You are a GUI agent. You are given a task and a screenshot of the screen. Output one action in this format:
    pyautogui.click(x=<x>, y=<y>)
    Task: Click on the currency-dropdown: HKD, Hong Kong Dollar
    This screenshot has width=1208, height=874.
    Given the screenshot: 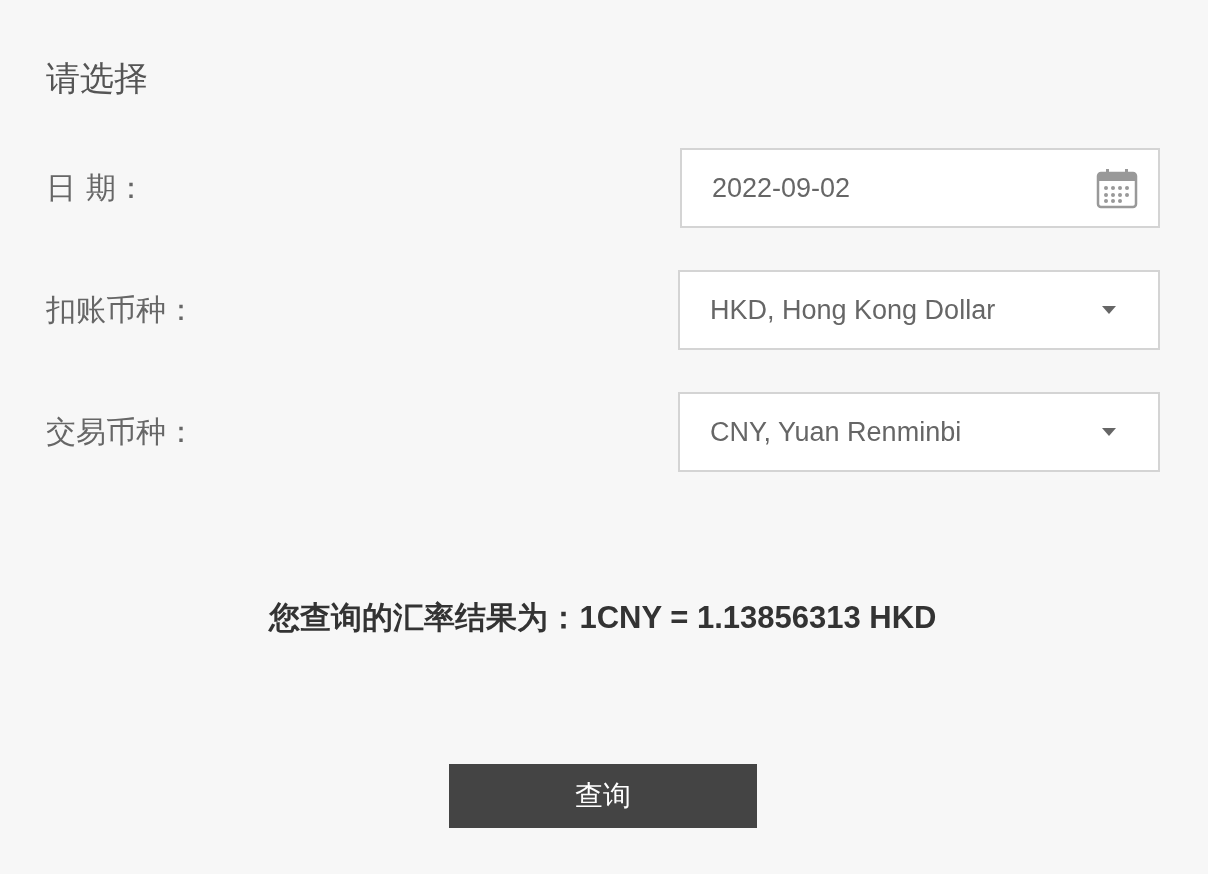 What is the action you would take?
    pyautogui.click(x=919, y=310)
    